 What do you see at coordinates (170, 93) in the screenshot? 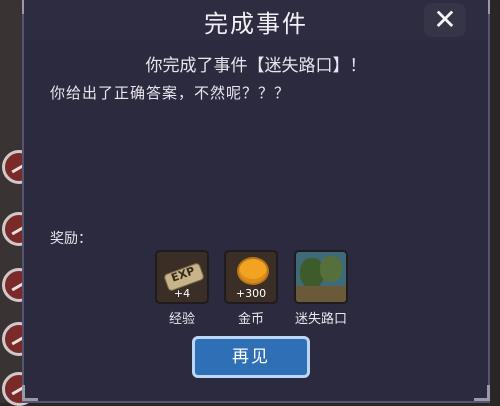
I see `event-description: 你给出了正确答案，不然呢？？？` at bounding box center [170, 93].